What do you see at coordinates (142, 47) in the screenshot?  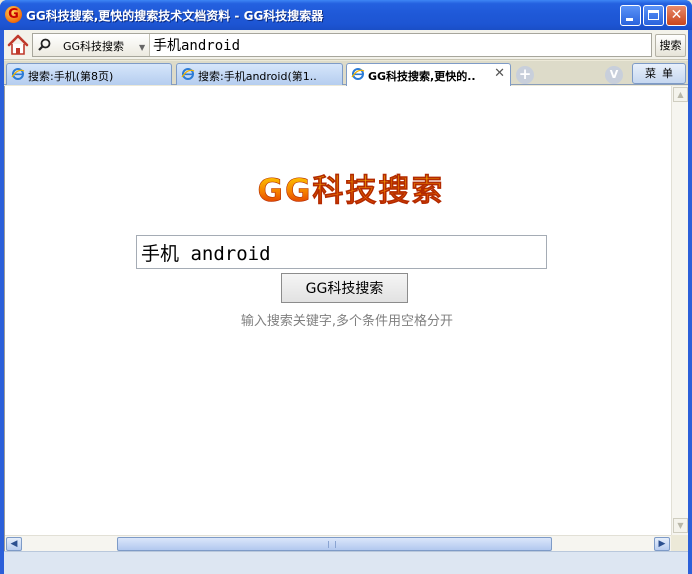 I see `chevron-down-icon: ▼` at bounding box center [142, 47].